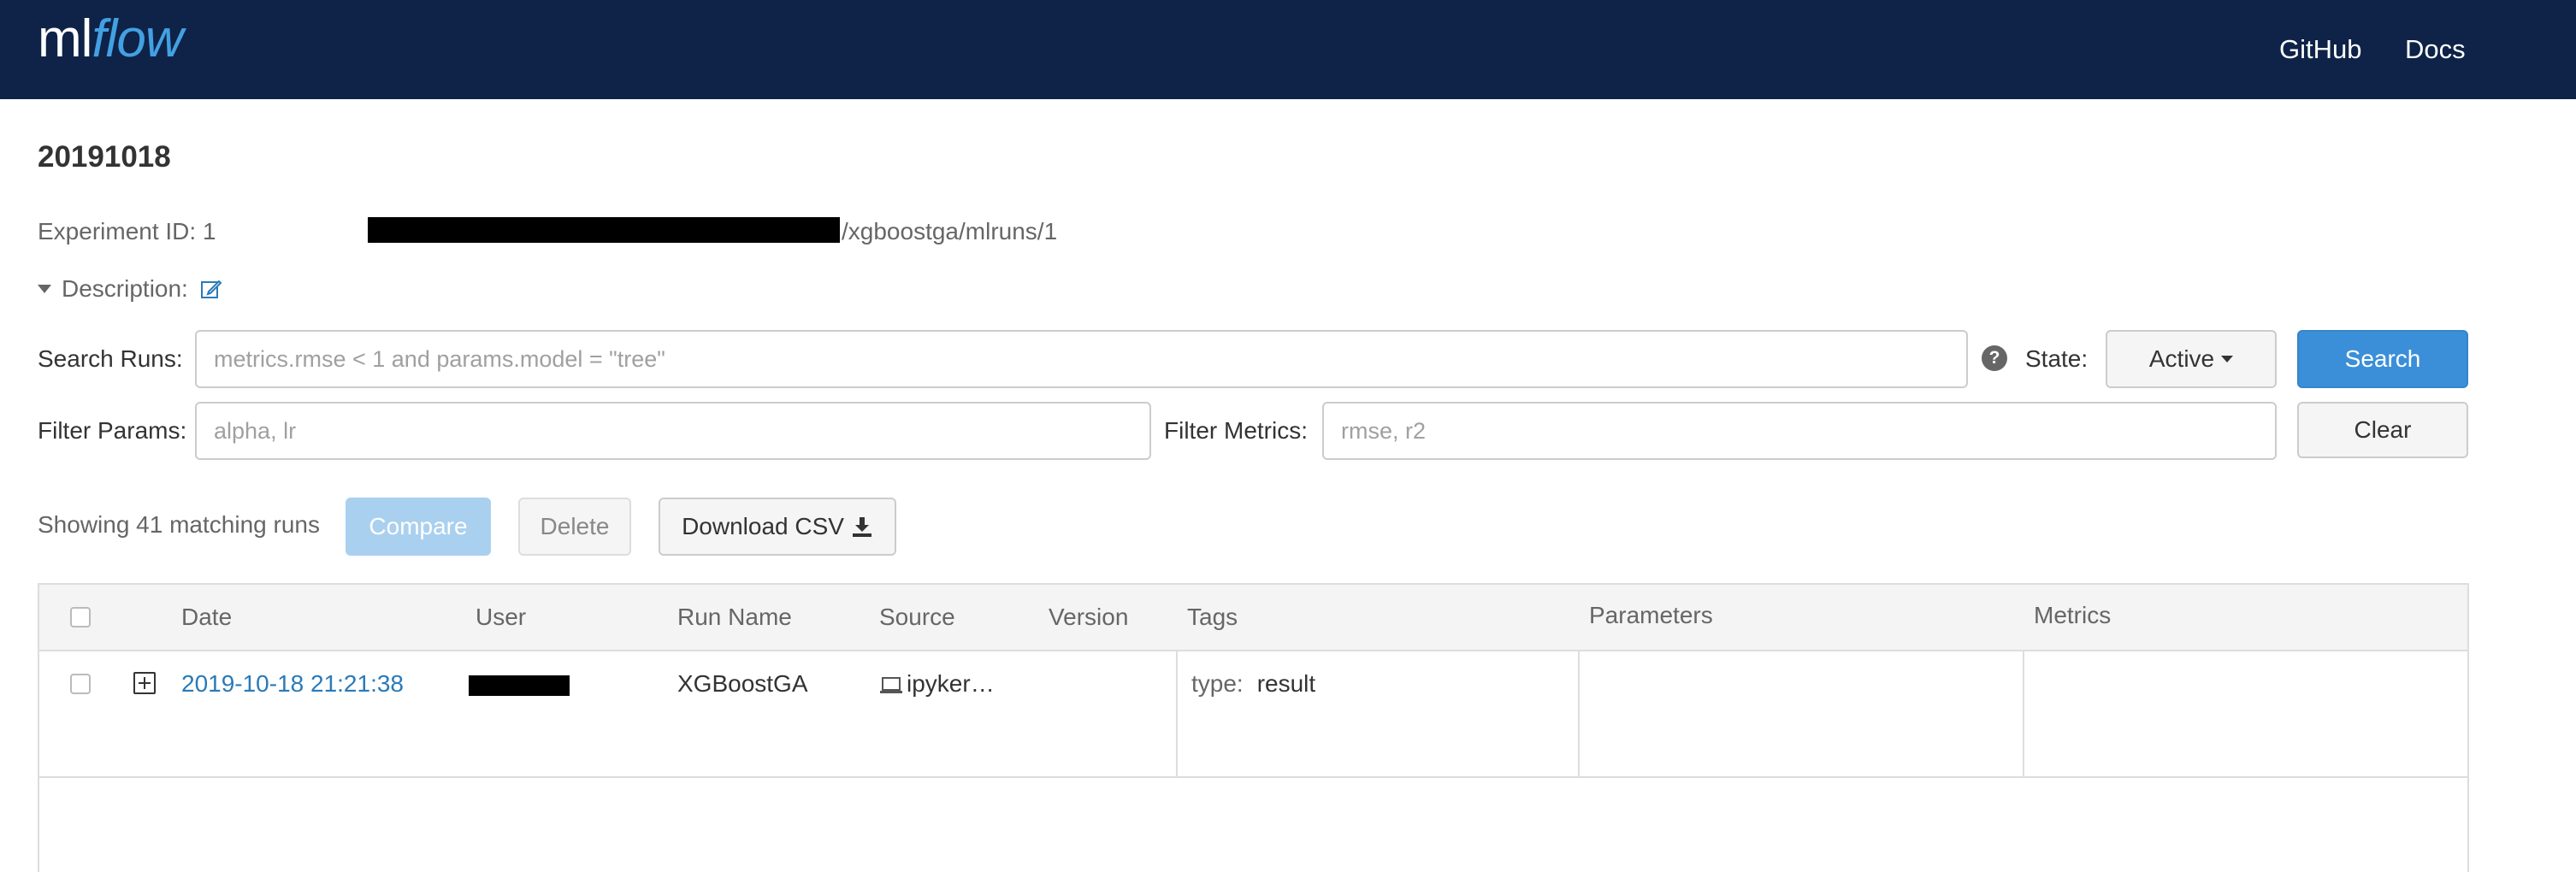 The width and height of the screenshot is (2576, 872). I want to click on filter-metrics-label: Filter Metrics:, so click(1236, 430).